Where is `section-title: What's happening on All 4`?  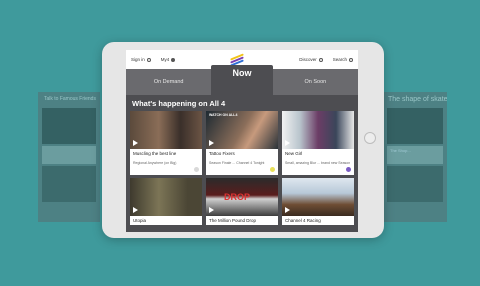 section-title: What's happening on All 4 is located at coordinates (179, 103).